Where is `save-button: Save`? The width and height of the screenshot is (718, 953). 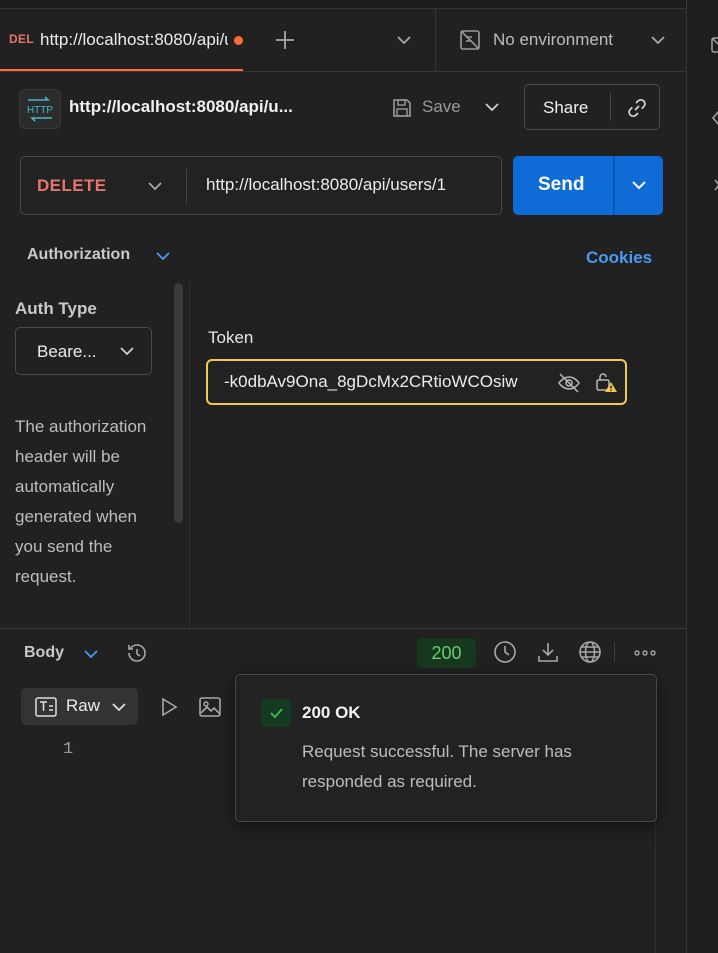 save-button: Save is located at coordinates (431, 108).